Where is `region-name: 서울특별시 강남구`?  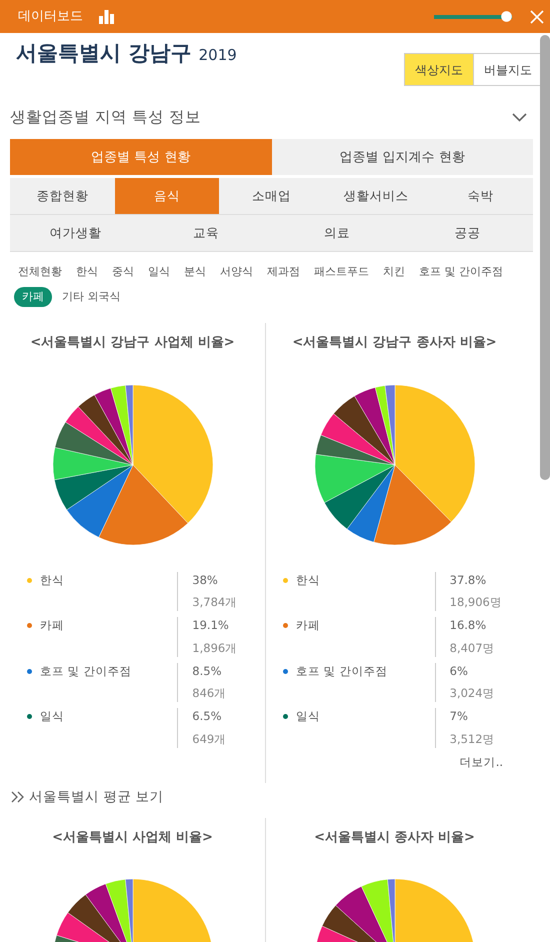
region-name: 서울특별시 강남구 is located at coordinates (104, 53).